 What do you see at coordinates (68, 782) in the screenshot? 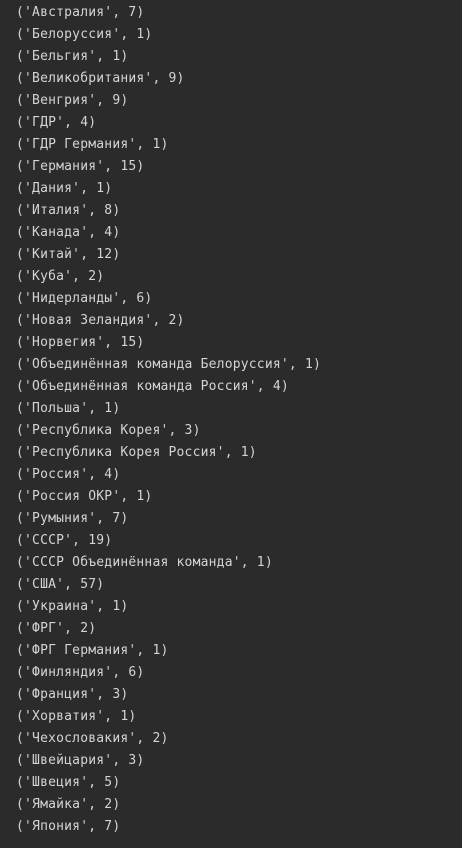
I see `output-line: ('Швеция', 5)` at bounding box center [68, 782].